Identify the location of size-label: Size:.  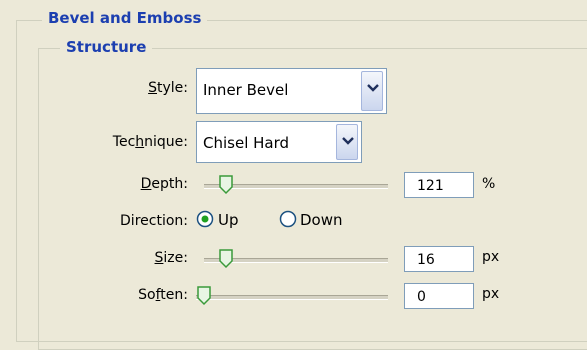
(171, 258).